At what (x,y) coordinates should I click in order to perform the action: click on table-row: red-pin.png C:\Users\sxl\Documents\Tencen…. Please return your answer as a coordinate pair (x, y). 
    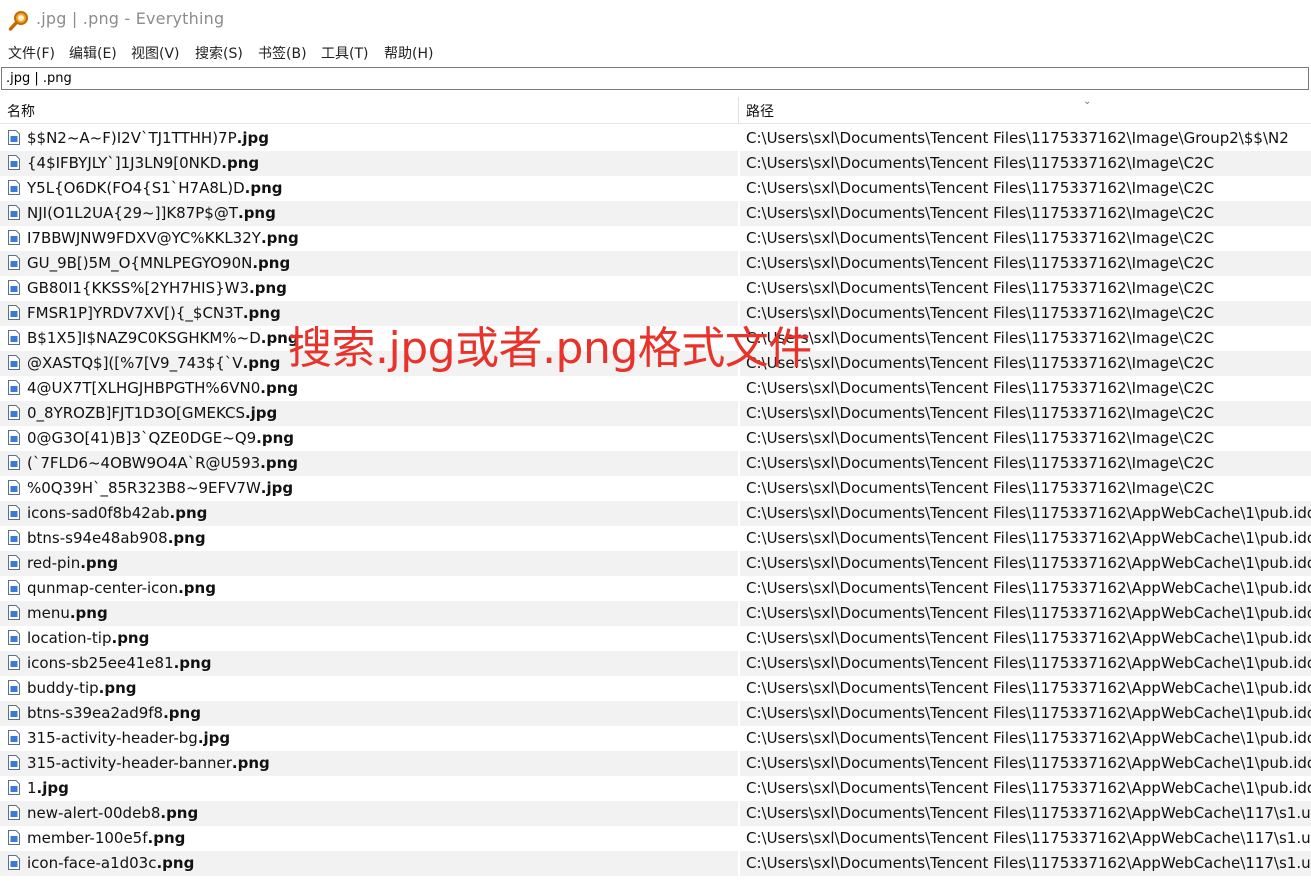
    Looking at the image, I should click on (655, 563).